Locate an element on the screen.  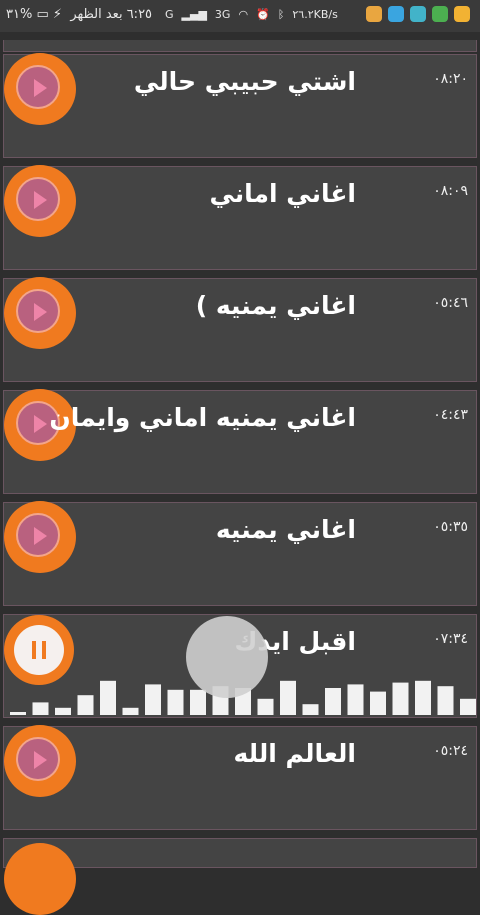
track-row: اغاني يمنيه ٠٥:٣٥ is located at coordinates (240, 553).